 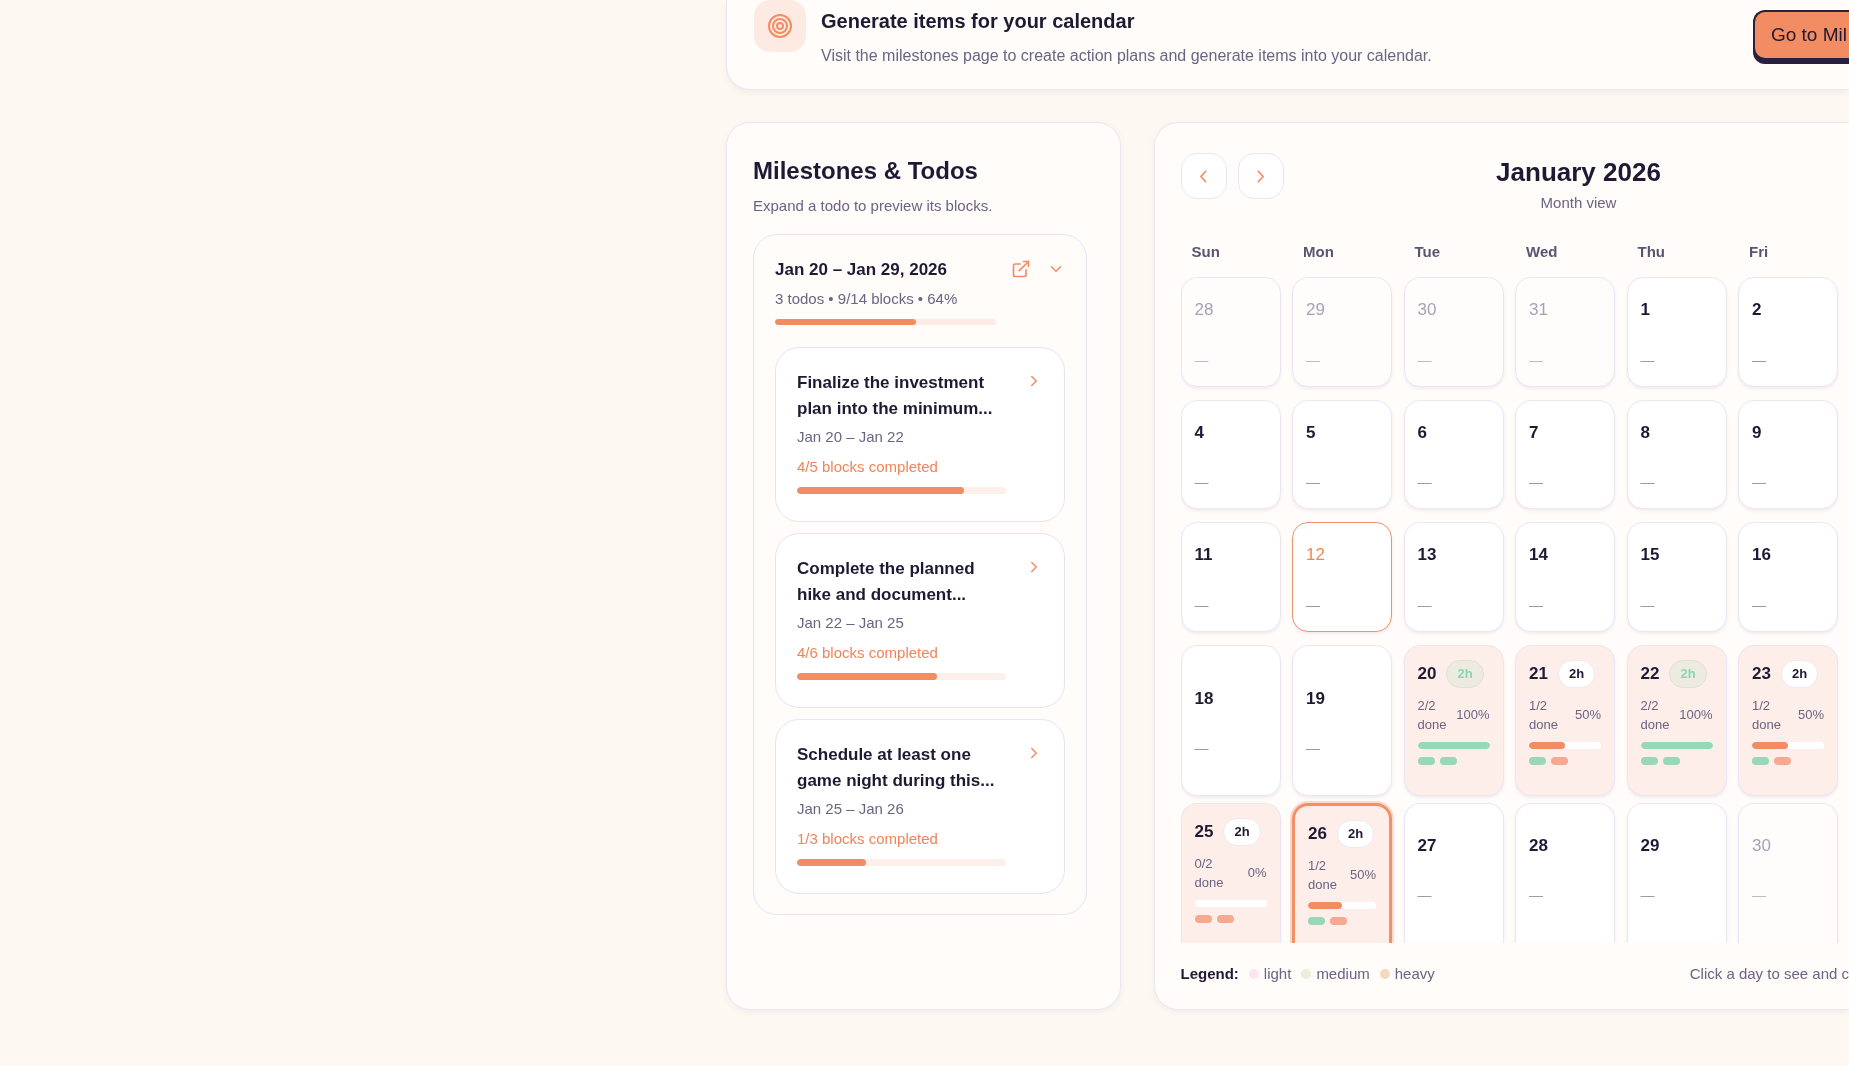 What do you see at coordinates (1650, 845) in the screenshot?
I see `day-number: 29` at bounding box center [1650, 845].